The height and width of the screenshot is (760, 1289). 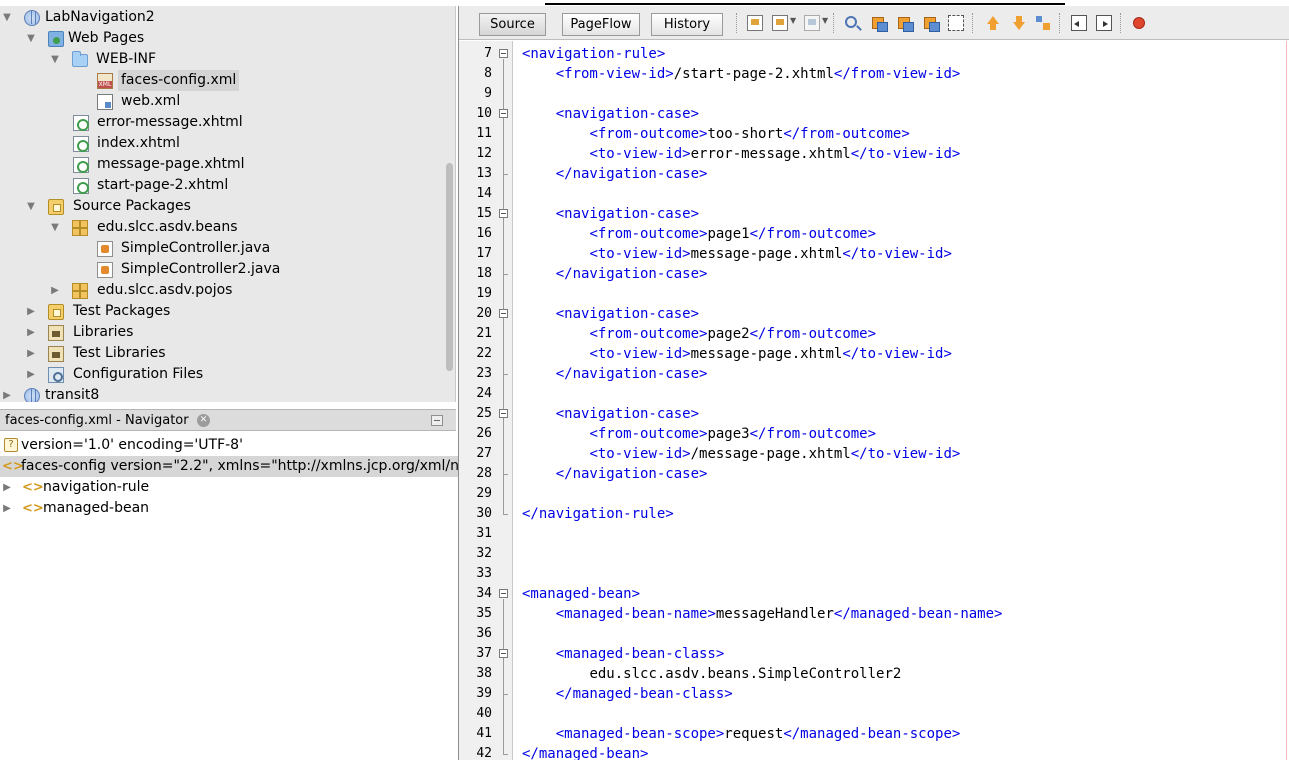 I want to click on line-number: 26, so click(x=484, y=433).